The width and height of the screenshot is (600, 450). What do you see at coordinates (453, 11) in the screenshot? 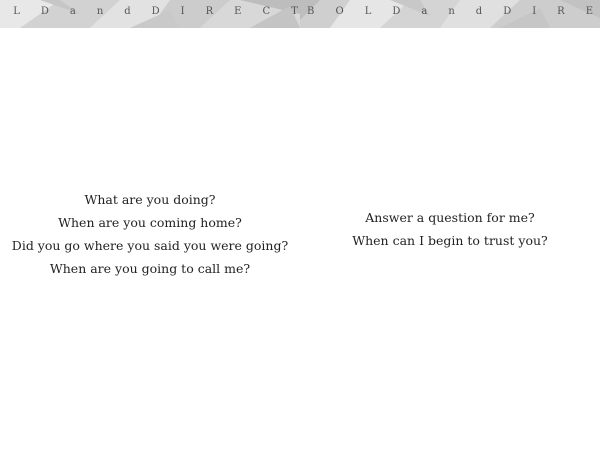
I see `running-header-right: BOLDandDIREC` at bounding box center [453, 11].